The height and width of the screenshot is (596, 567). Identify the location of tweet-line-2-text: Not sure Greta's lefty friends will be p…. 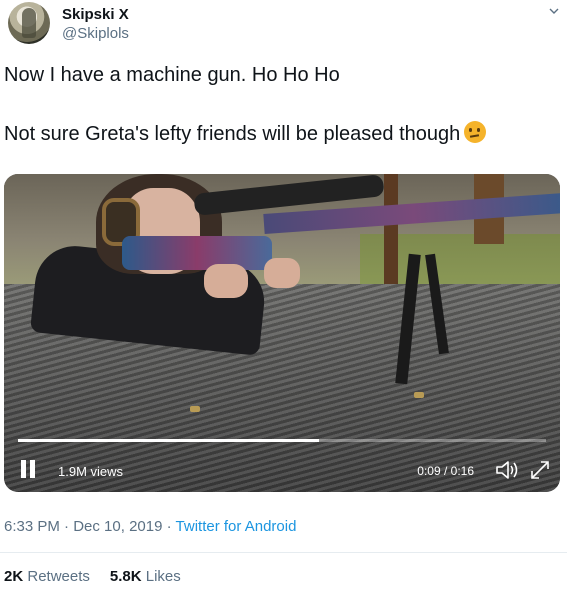
(232, 134).